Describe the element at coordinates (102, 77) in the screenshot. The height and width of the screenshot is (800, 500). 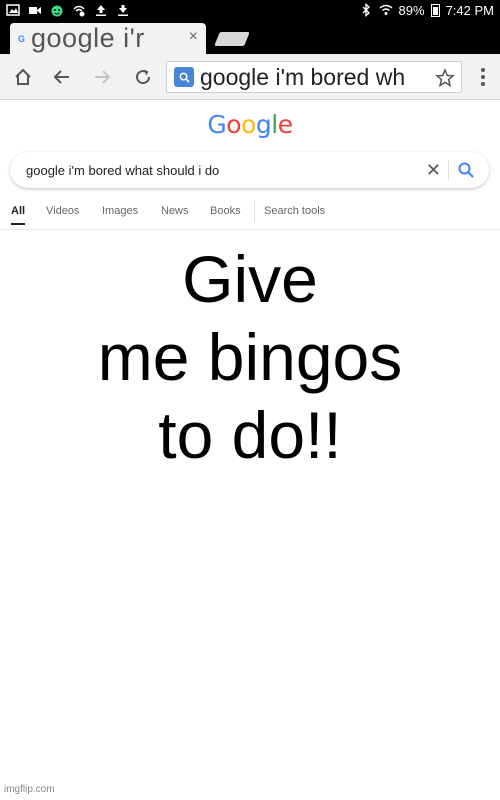
I see `forward-icon` at that location.